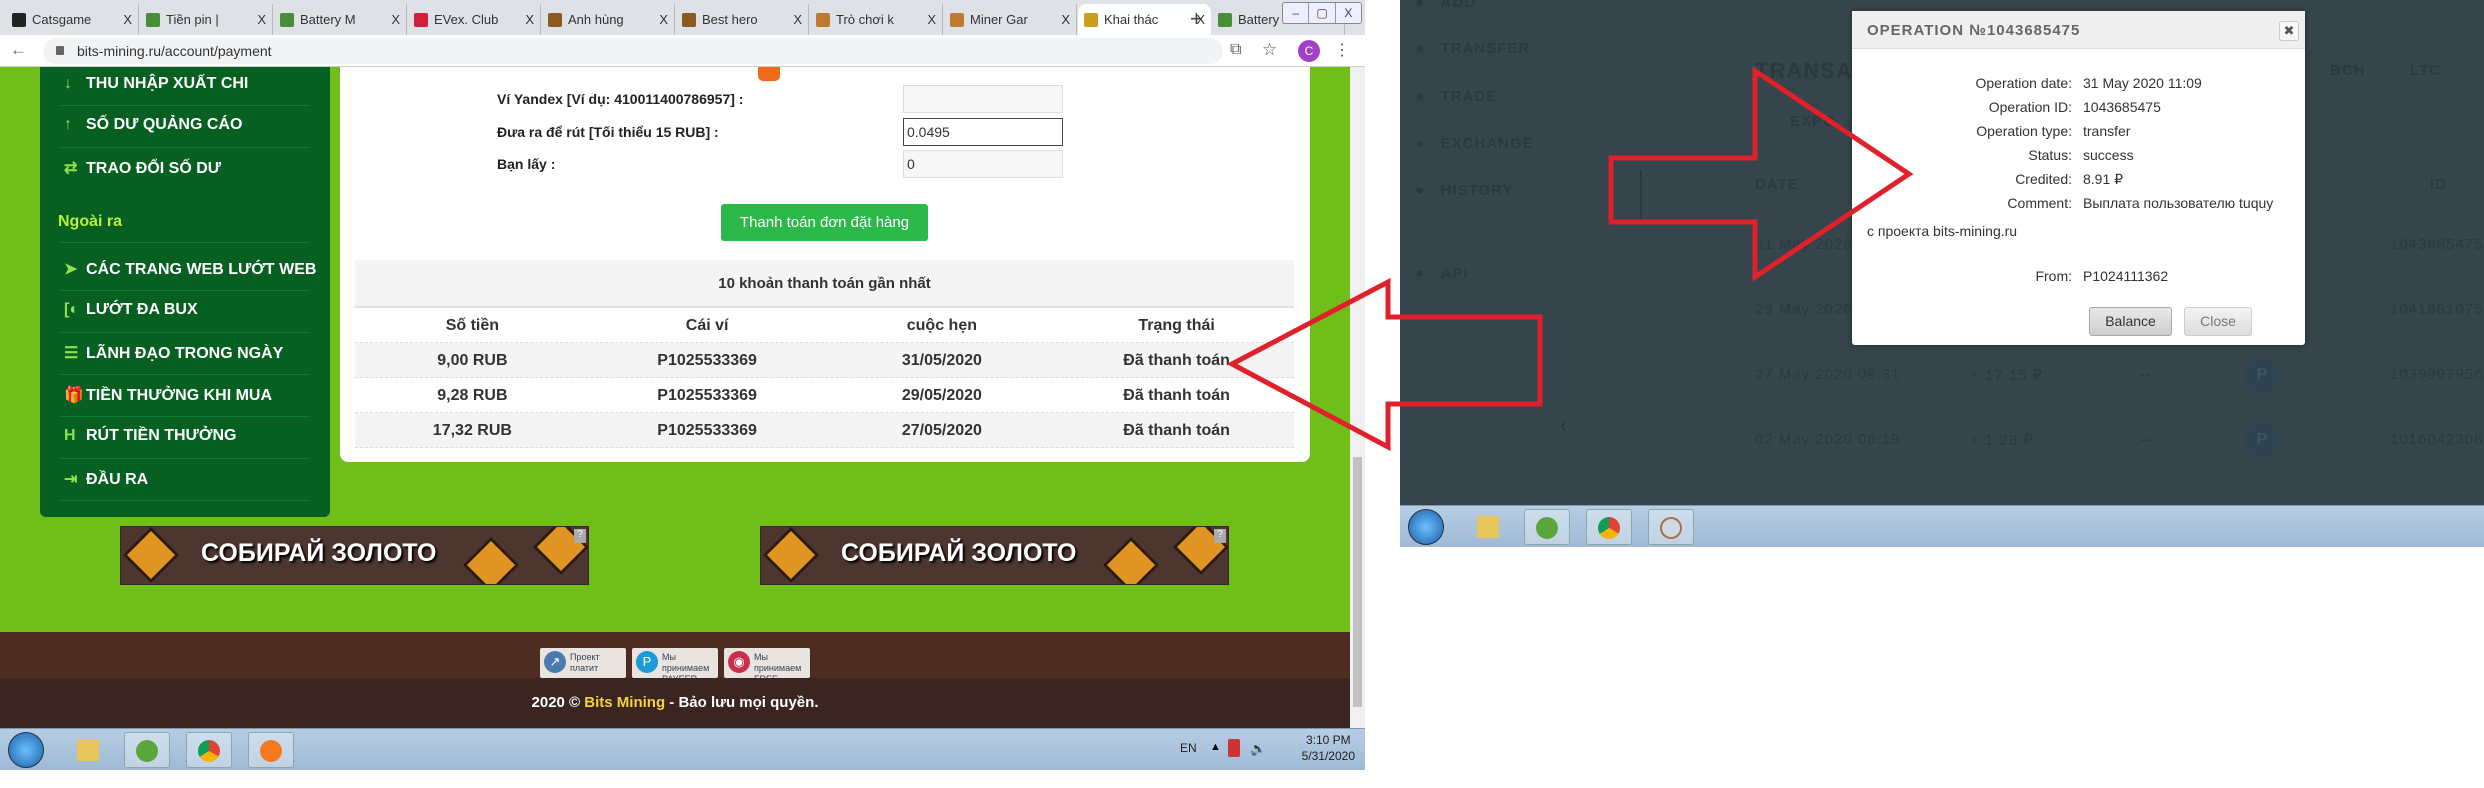  I want to click on paint-icon, so click(1671, 528).